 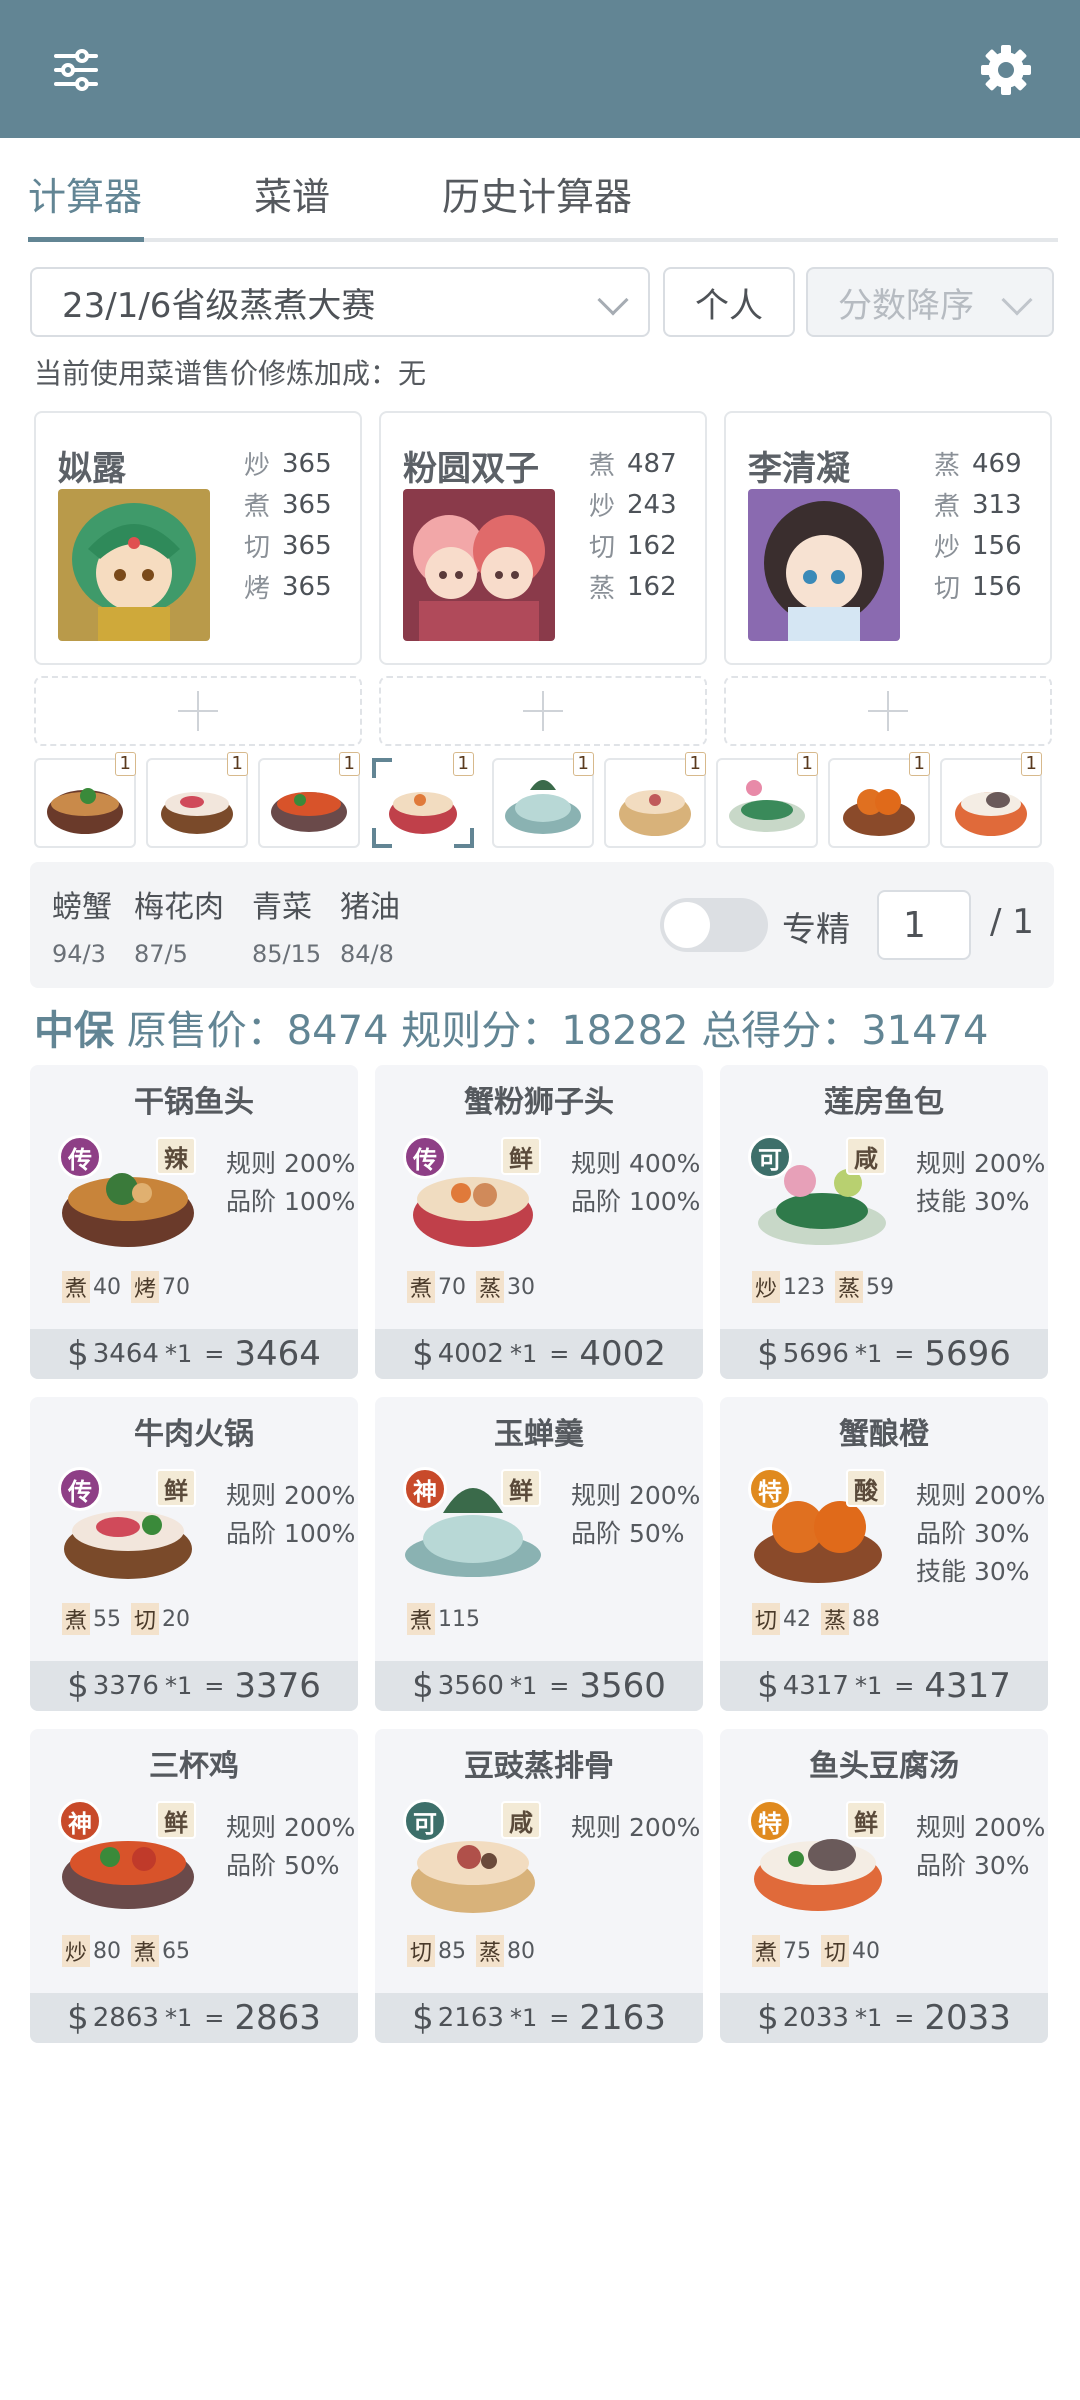 What do you see at coordinates (644, 525) in the screenshot?
I see `chef-skills: 煮 487 炒 243 切 162 蒸 162` at bounding box center [644, 525].